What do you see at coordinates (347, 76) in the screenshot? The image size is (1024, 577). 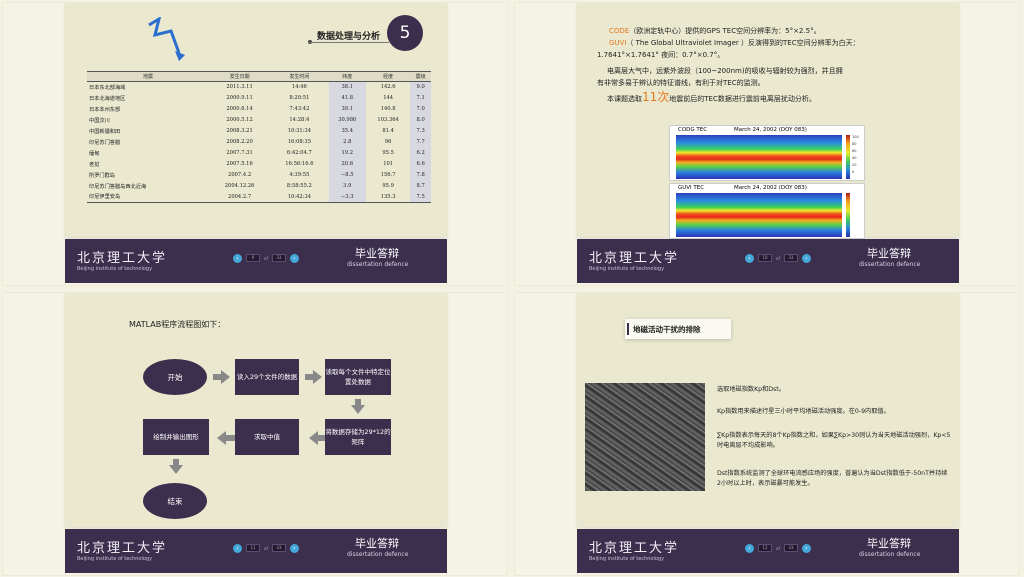 I see `table-header-cell: 纬度` at bounding box center [347, 76].